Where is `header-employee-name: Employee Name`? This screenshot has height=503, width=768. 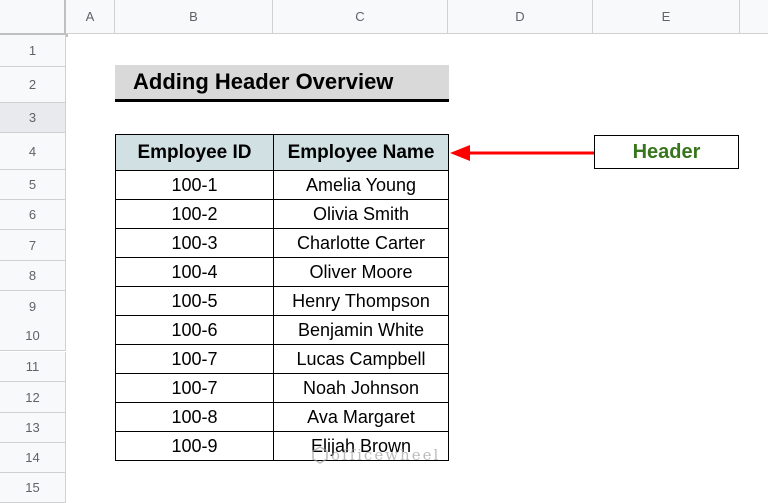 header-employee-name: Employee Name is located at coordinates (361, 152).